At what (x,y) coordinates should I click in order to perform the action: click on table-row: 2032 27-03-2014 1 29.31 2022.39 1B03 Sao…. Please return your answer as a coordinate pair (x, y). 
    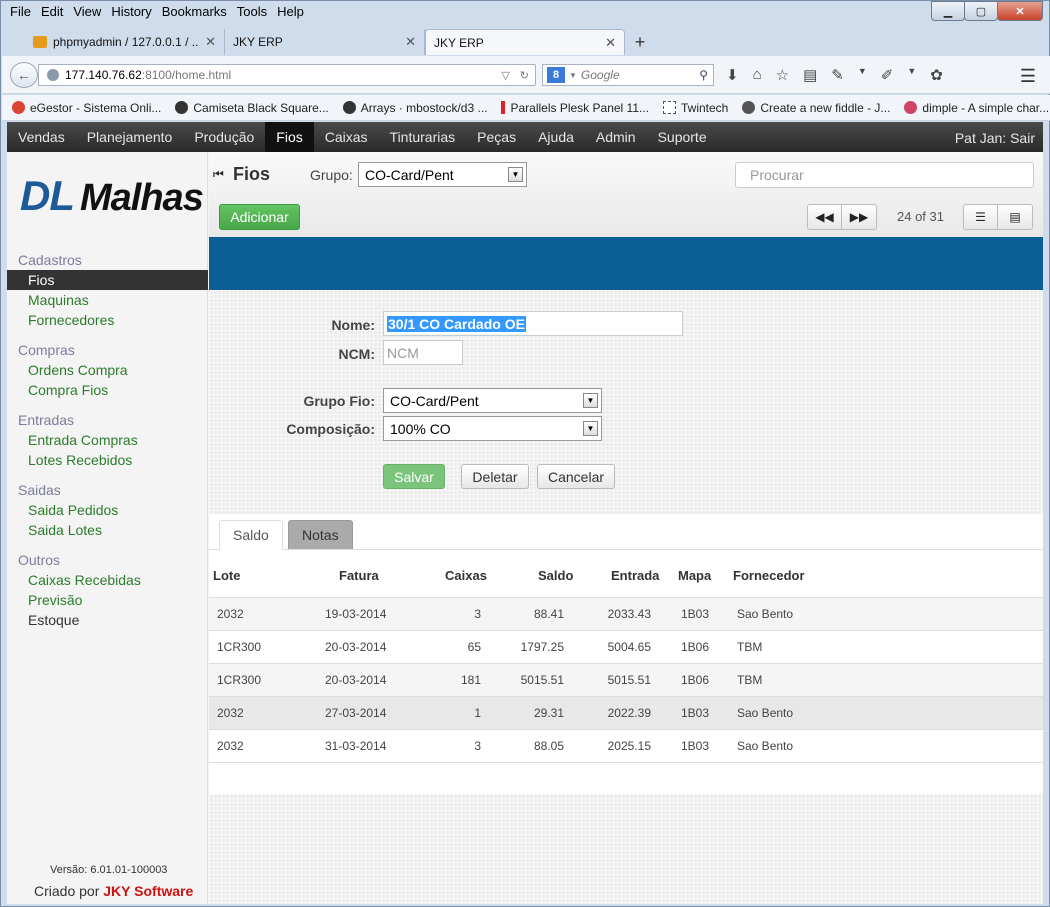
    Looking at the image, I should click on (626, 712).